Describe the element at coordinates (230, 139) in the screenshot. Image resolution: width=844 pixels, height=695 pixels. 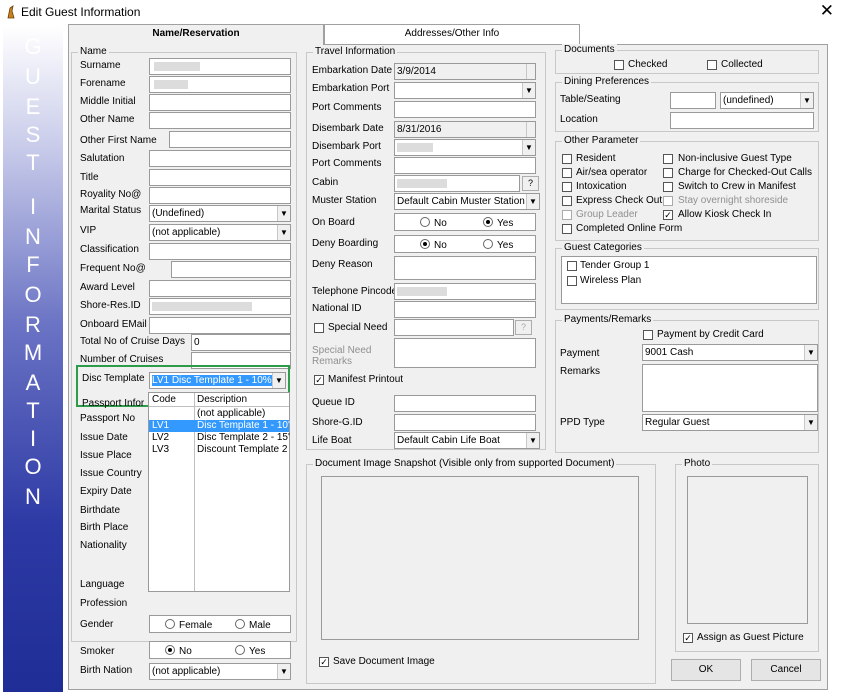
I see `other-first-name-input` at that location.